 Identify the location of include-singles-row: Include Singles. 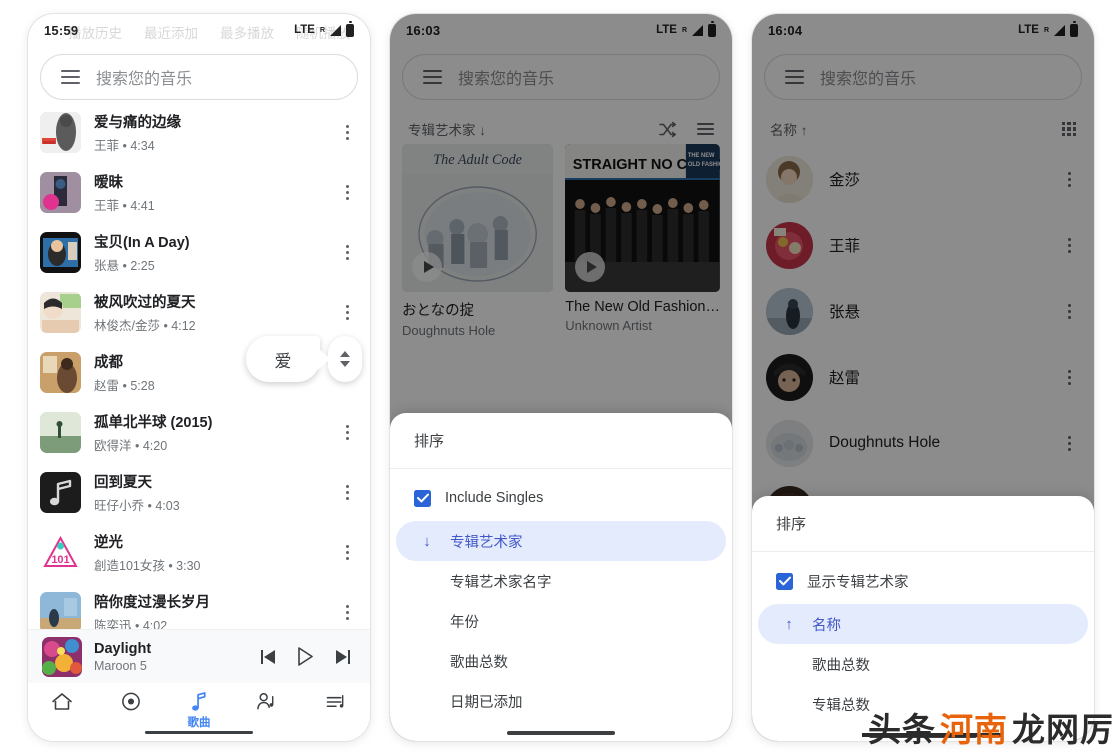
(561, 498).